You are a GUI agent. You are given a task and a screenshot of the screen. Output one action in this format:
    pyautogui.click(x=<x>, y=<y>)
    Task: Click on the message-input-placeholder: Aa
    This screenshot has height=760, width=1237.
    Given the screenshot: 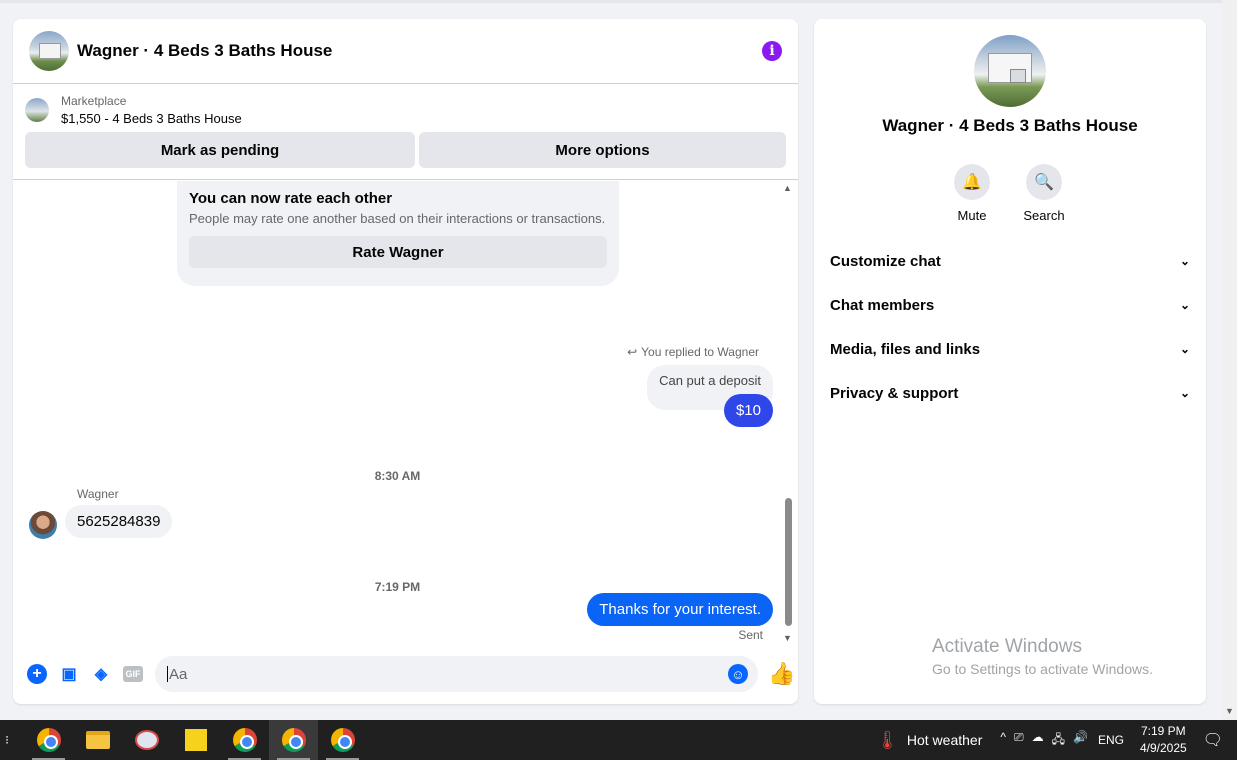 What is the action you would take?
    pyautogui.click(x=178, y=674)
    